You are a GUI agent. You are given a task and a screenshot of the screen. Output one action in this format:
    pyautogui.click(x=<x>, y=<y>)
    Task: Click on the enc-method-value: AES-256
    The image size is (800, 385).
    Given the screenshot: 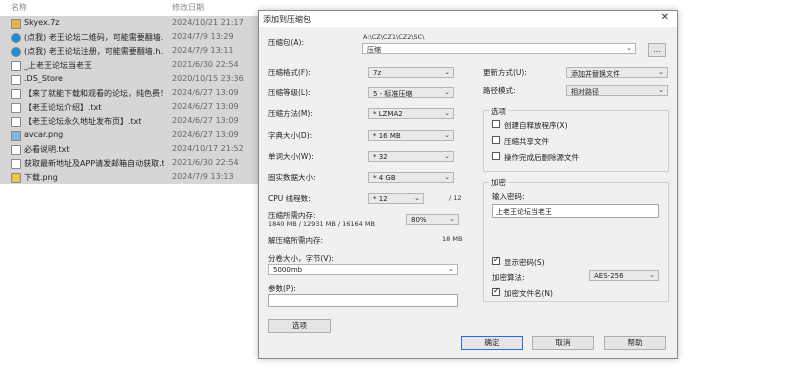 What is the action you would take?
    pyautogui.click(x=609, y=276)
    